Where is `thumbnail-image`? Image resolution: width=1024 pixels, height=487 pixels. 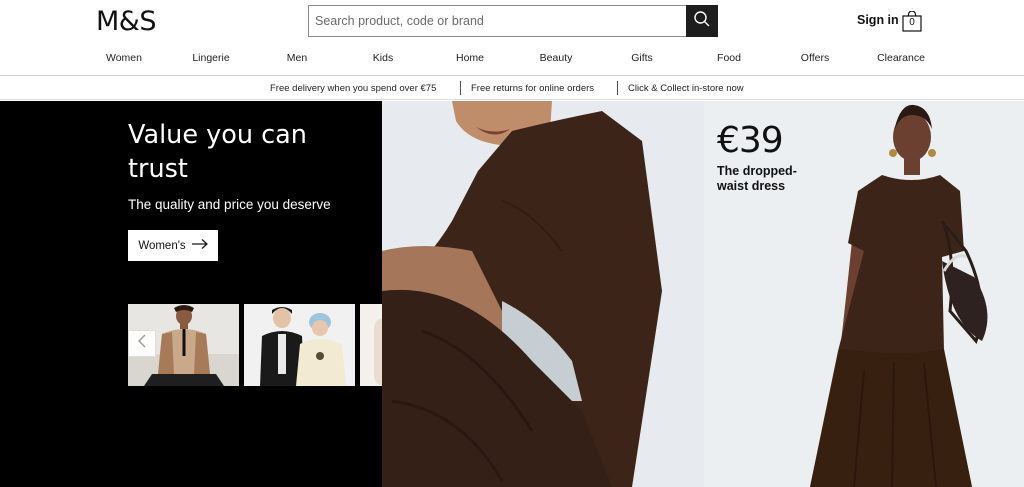
thumbnail-image is located at coordinates (299, 345).